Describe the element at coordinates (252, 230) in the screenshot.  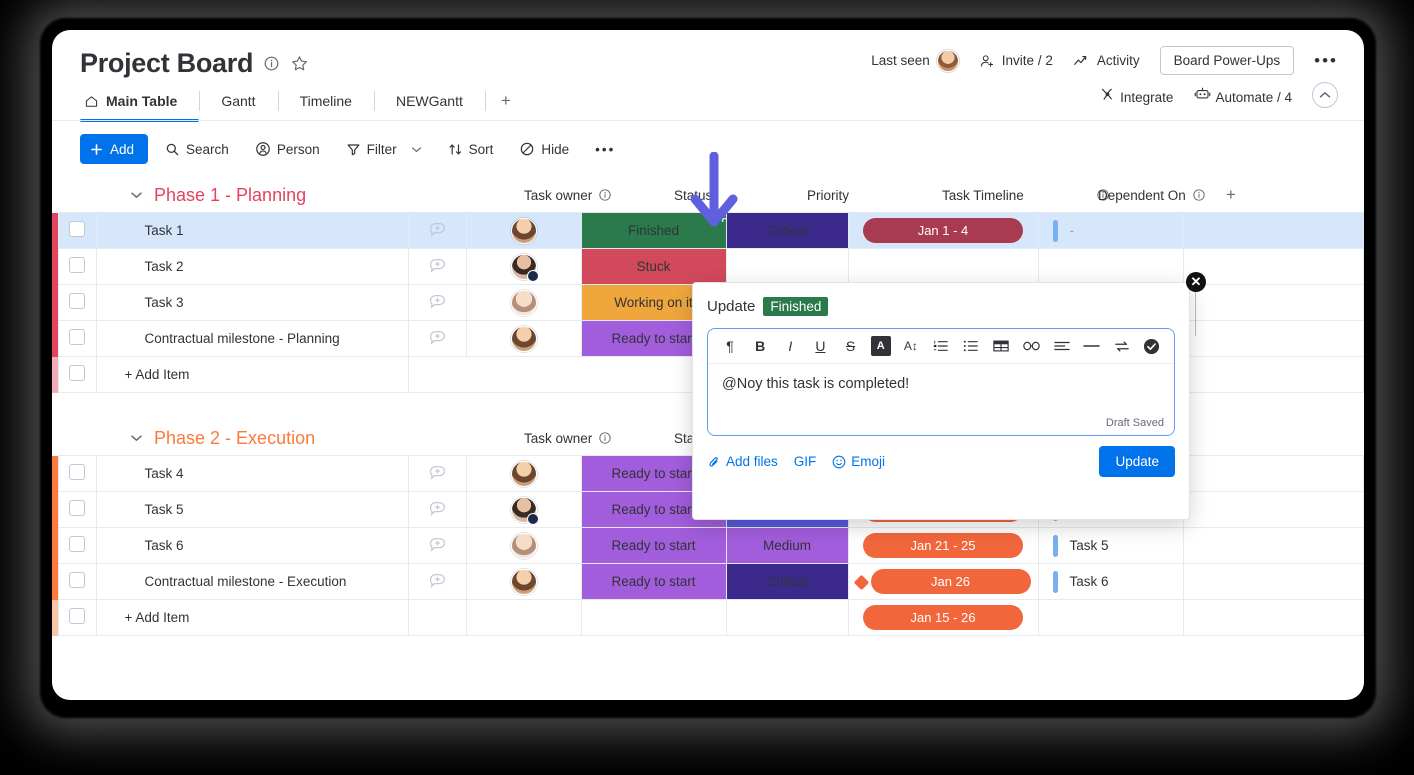
I see `row-name: Task 1` at that location.